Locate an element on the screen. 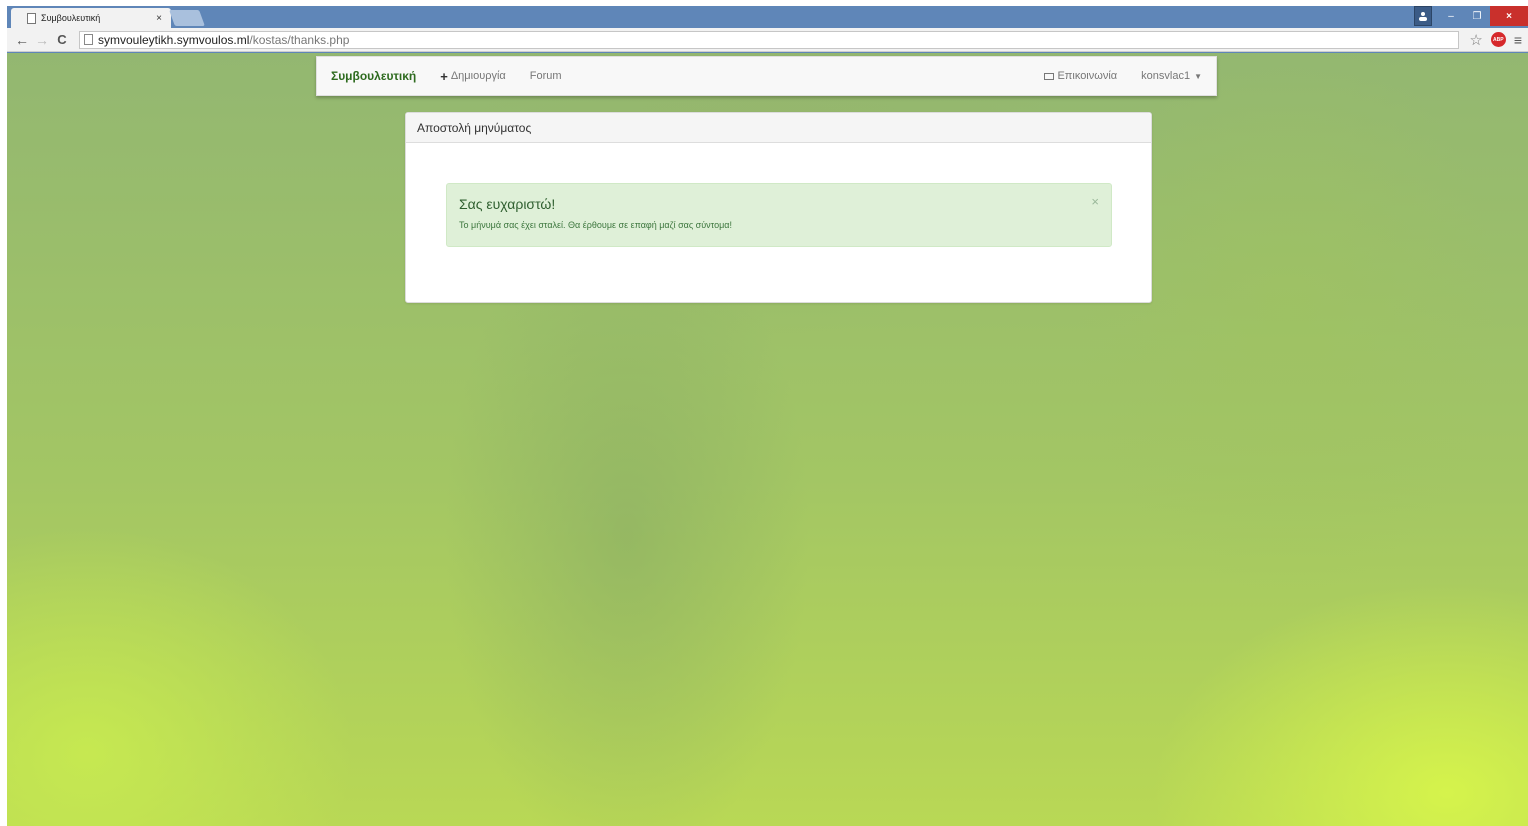 The width and height of the screenshot is (1528, 826). user-dropdown: konsvlac1 ▼ is located at coordinates (1171, 76).